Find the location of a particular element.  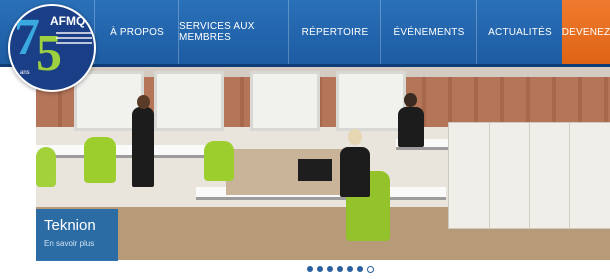

left-margin is located at coordinates (18, 173).